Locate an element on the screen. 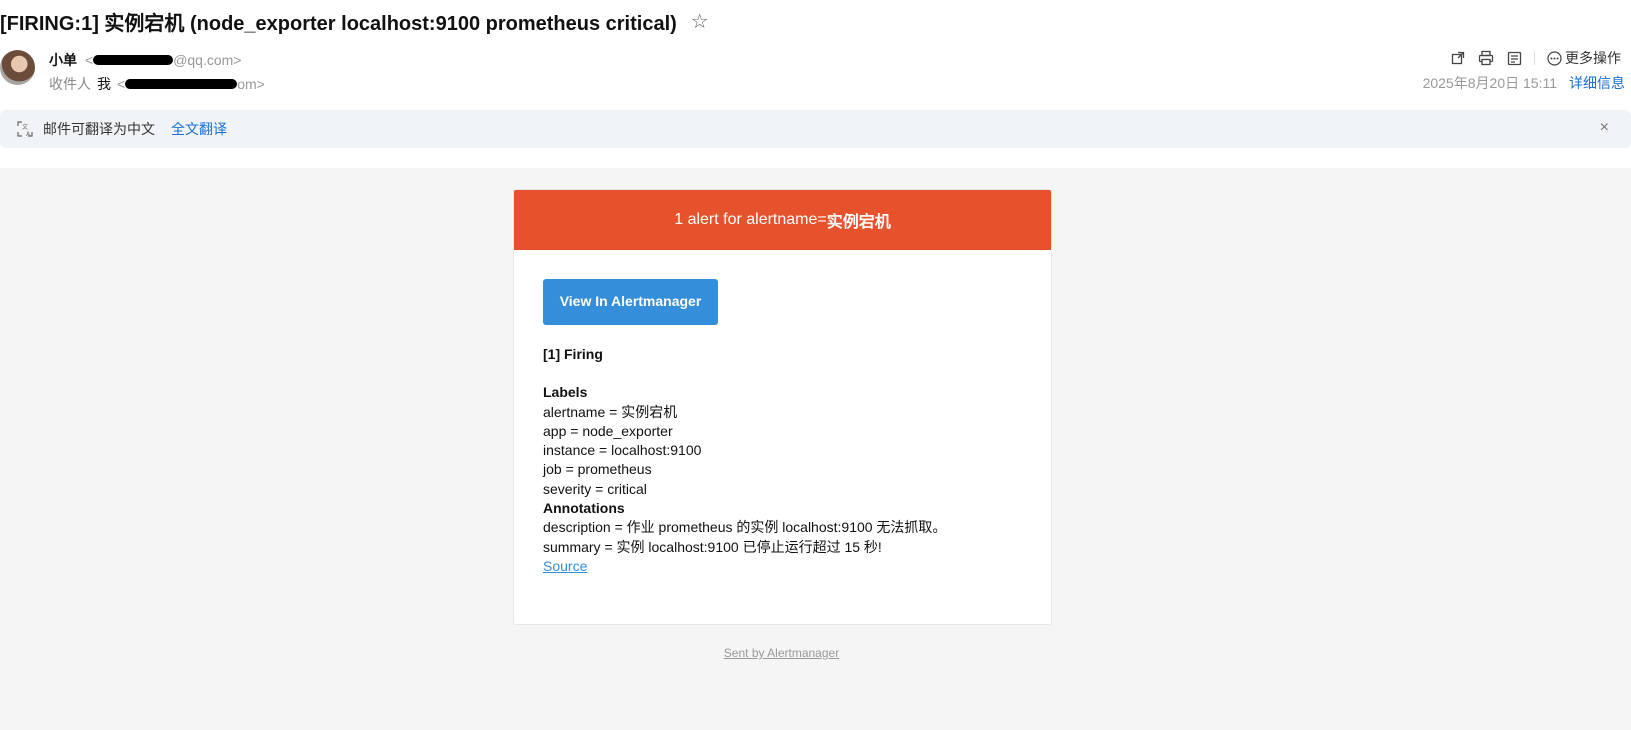 The width and height of the screenshot is (1631, 730). labels-title: Labels is located at coordinates (565, 392).